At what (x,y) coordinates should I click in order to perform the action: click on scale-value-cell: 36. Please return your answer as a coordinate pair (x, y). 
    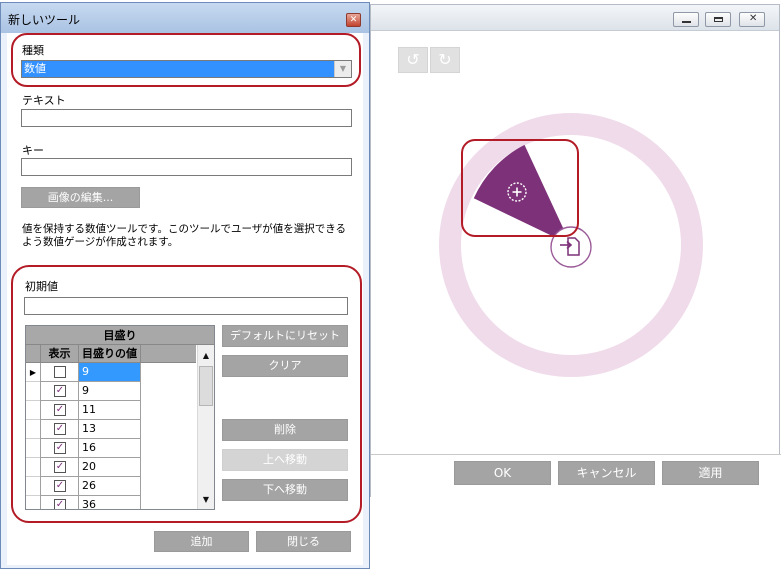
    Looking at the image, I should click on (109, 502).